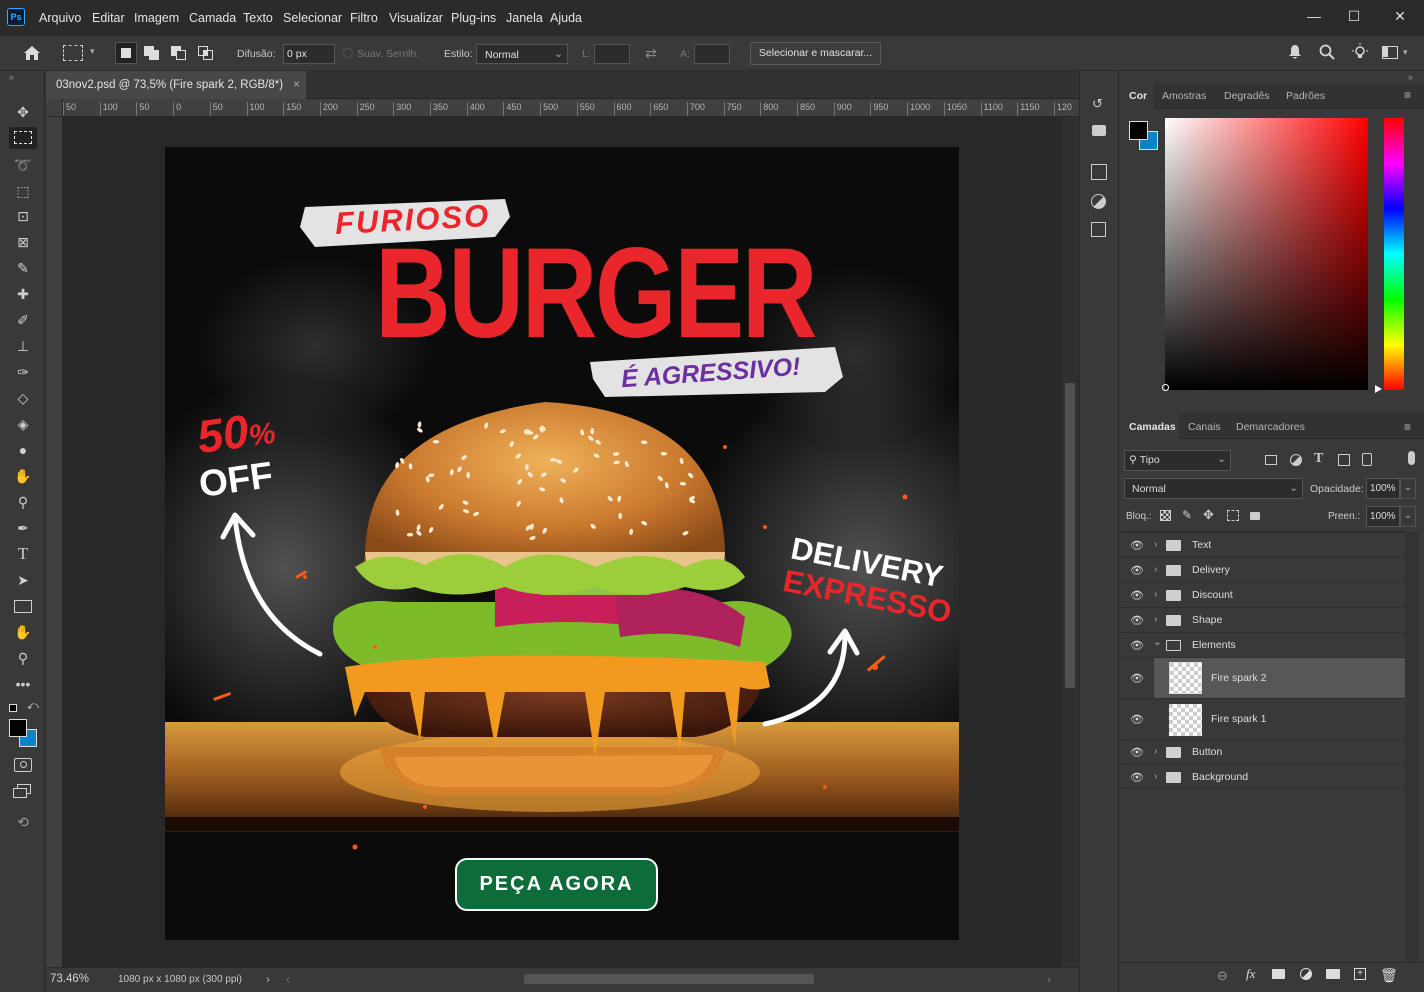 Image resolution: width=1424 pixels, height=992 pixels. I want to click on lock-transparency-icon, so click(1165, 515).